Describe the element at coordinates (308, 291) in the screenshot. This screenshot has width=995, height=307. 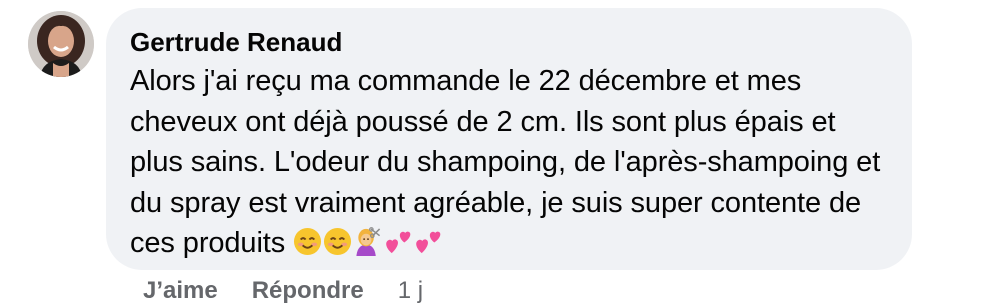
I see `reply-button: Répondre` at that location.